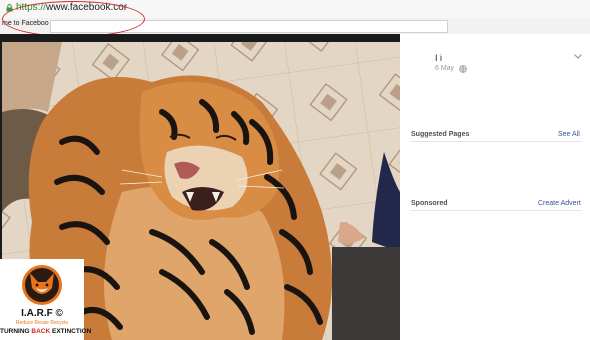 This screenshot has height=340, width=590. Describe the element at coordinates (42, 313) in the screenshot. I see `logo-name: I.A.R.F ©` at that location.